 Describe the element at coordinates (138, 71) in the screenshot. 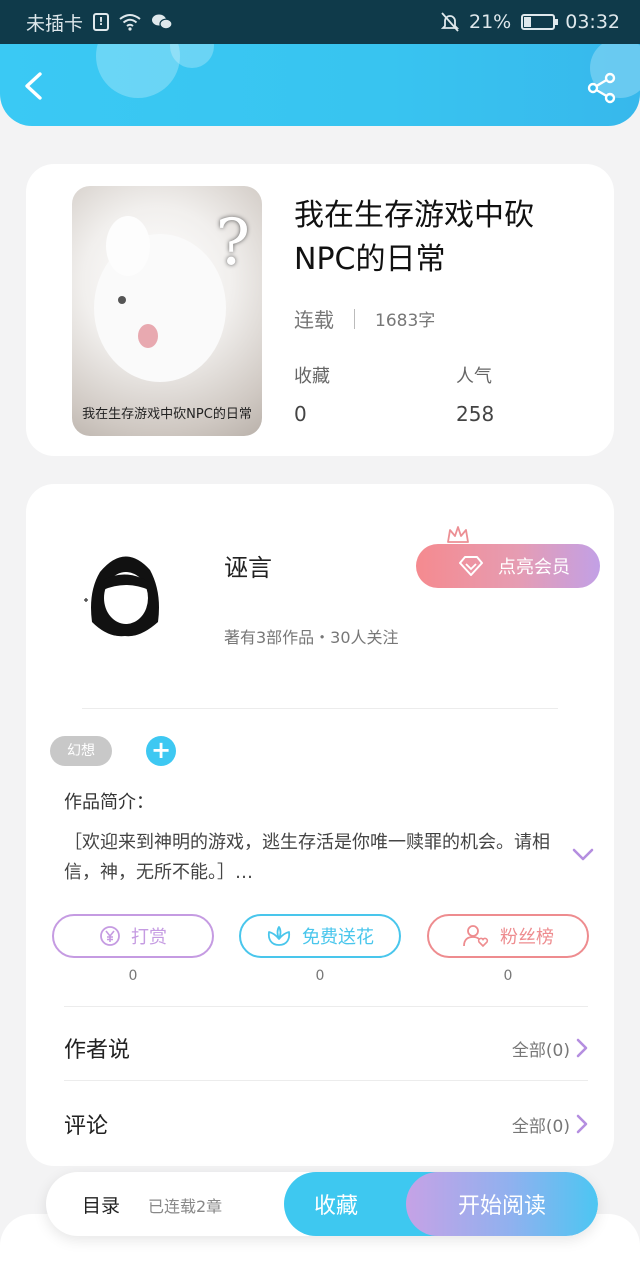

I see `decorative-bubble` at that location.